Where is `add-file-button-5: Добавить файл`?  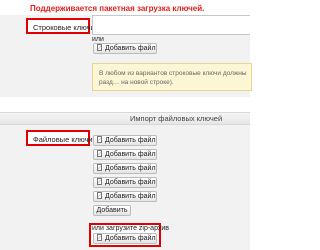 add-file-button-5: Добавить файл is located at coordinates (125, 196).